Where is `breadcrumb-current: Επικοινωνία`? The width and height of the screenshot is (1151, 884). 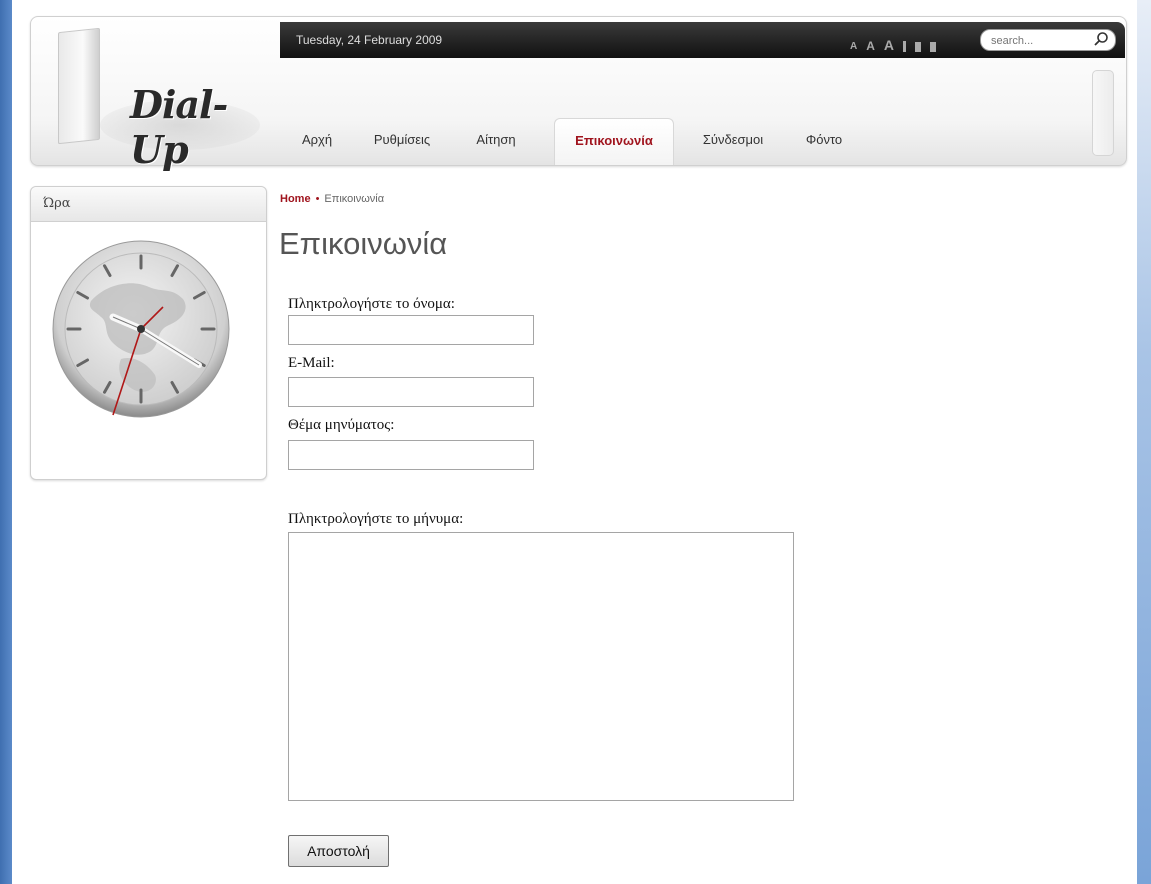
breadcrumb-current: Επικοινωνία is located at coordinates (354, 199).